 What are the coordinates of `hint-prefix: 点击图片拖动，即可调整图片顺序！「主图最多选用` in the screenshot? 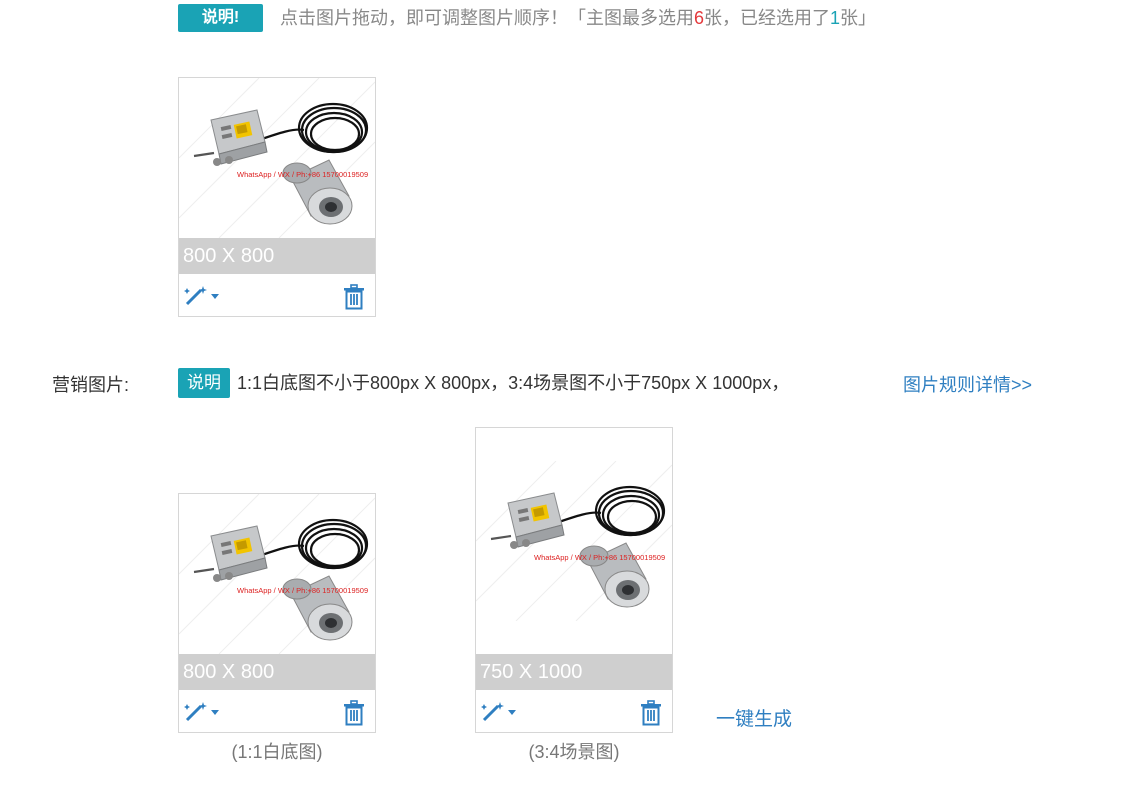 It's located at (487, 18).